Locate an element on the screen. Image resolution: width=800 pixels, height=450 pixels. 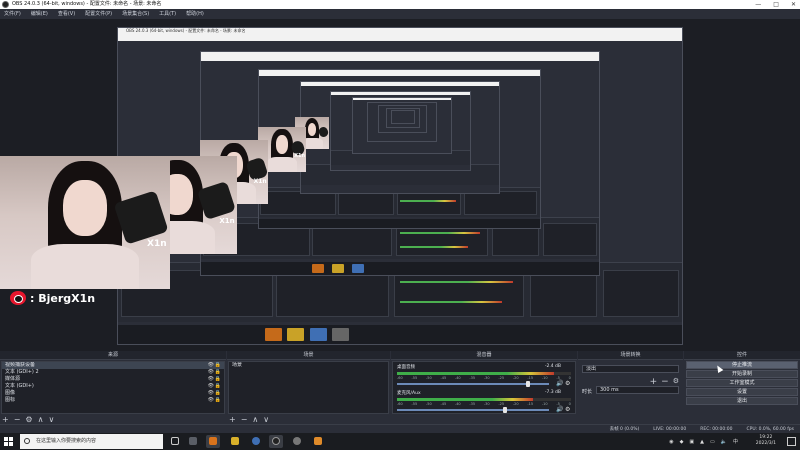
source-item-label: 文本 (GDI+) 2 is located at coordinates (22, 372).